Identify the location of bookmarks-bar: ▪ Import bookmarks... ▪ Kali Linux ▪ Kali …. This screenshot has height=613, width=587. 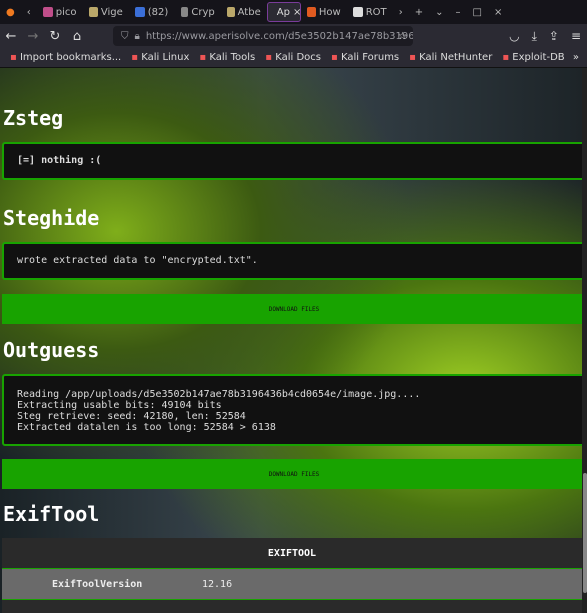
(293, 58).